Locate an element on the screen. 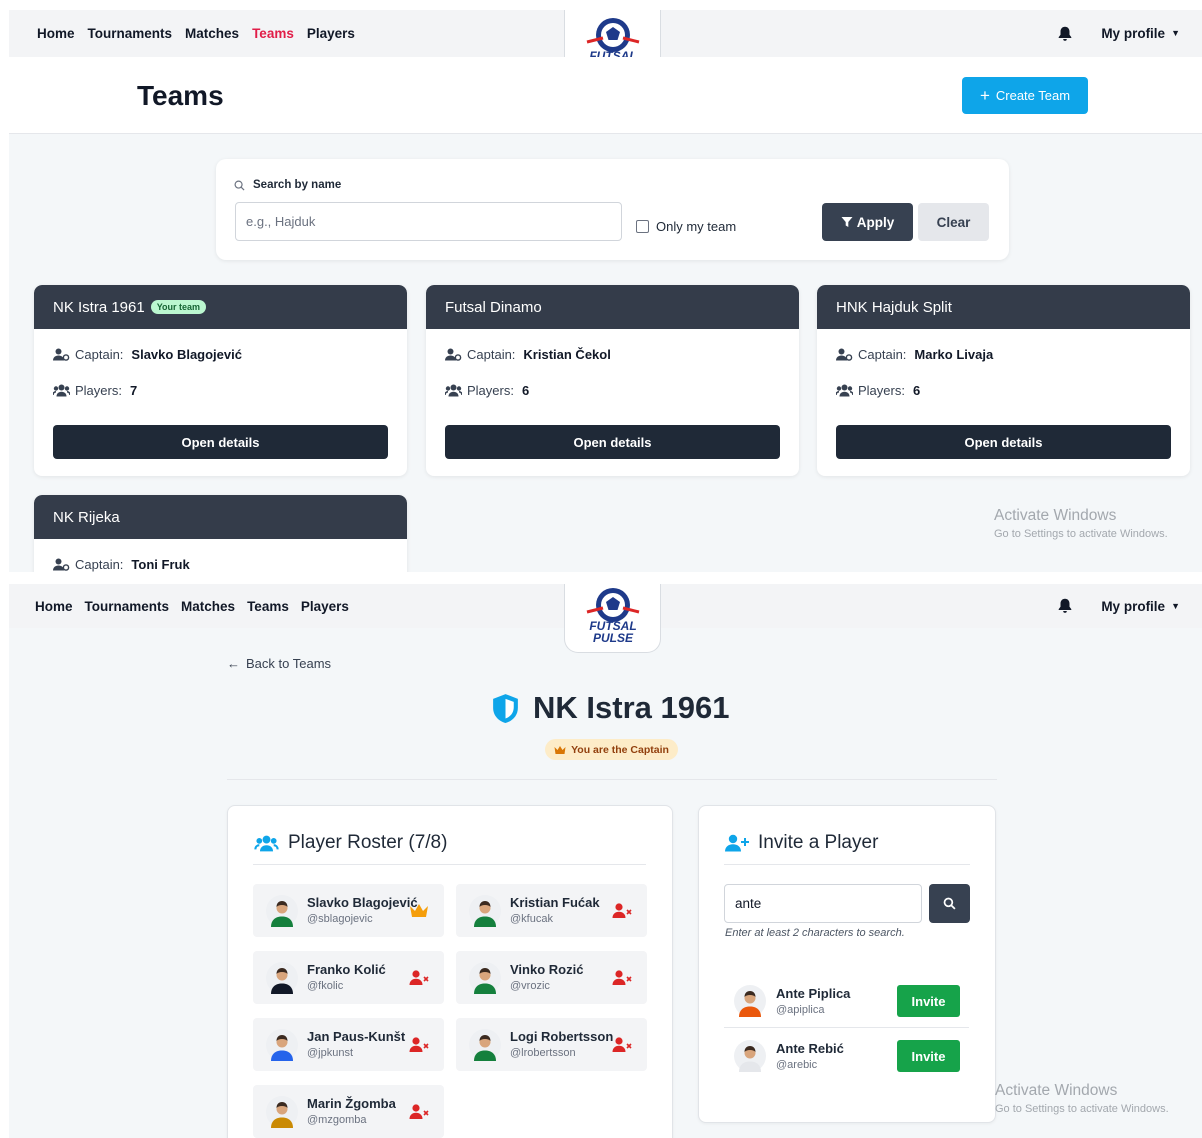  user-tie-icon is located at coordinates (844, 354).